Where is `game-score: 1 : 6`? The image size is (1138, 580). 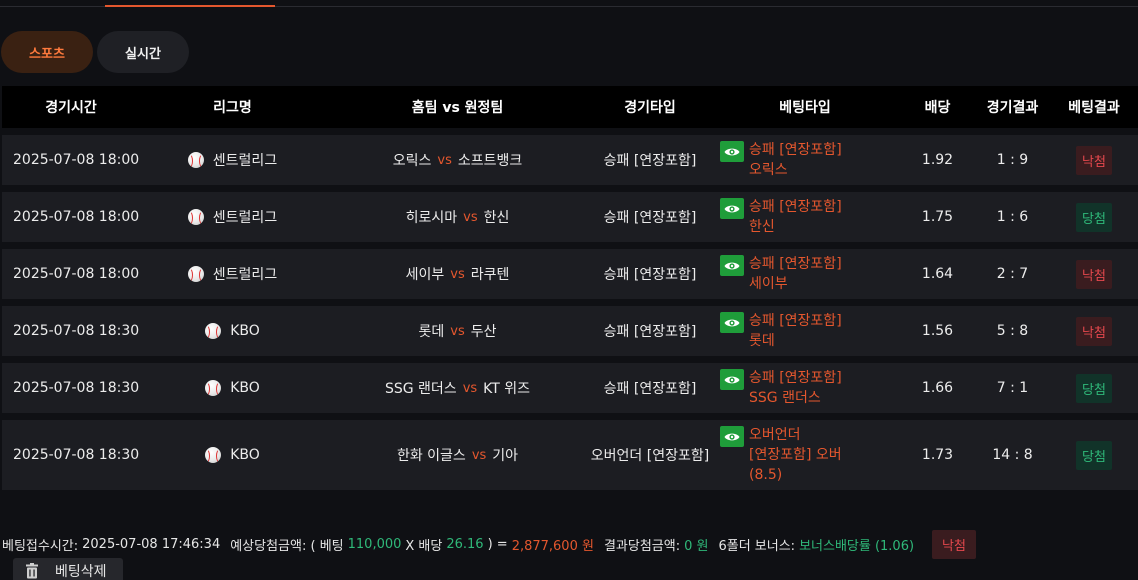
game-score: 1 : 6 is located at coordinates (1012, 217).